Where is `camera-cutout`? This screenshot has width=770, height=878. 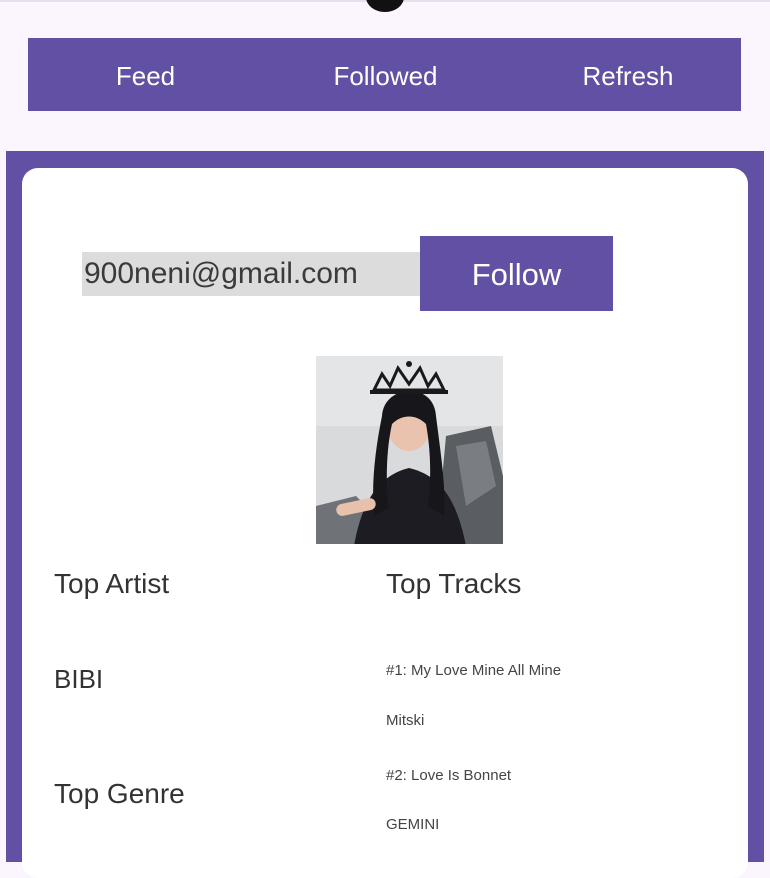
camera-cutout is located at coordinates (385, 6).